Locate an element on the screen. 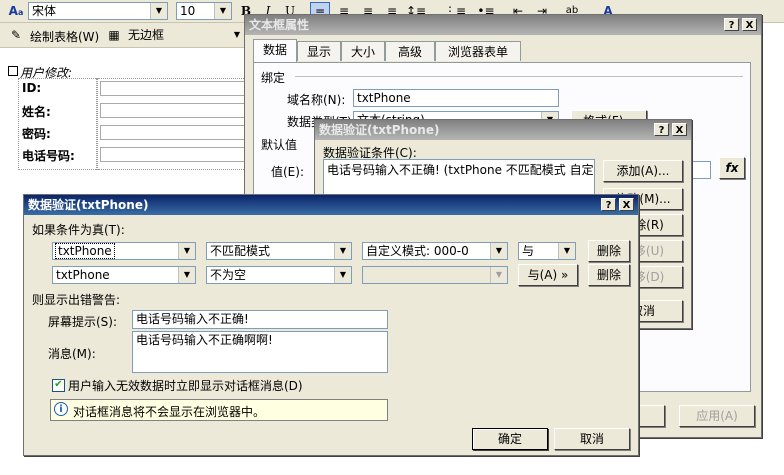  and-button: 与(A) » is located at coordinates (548, 275).